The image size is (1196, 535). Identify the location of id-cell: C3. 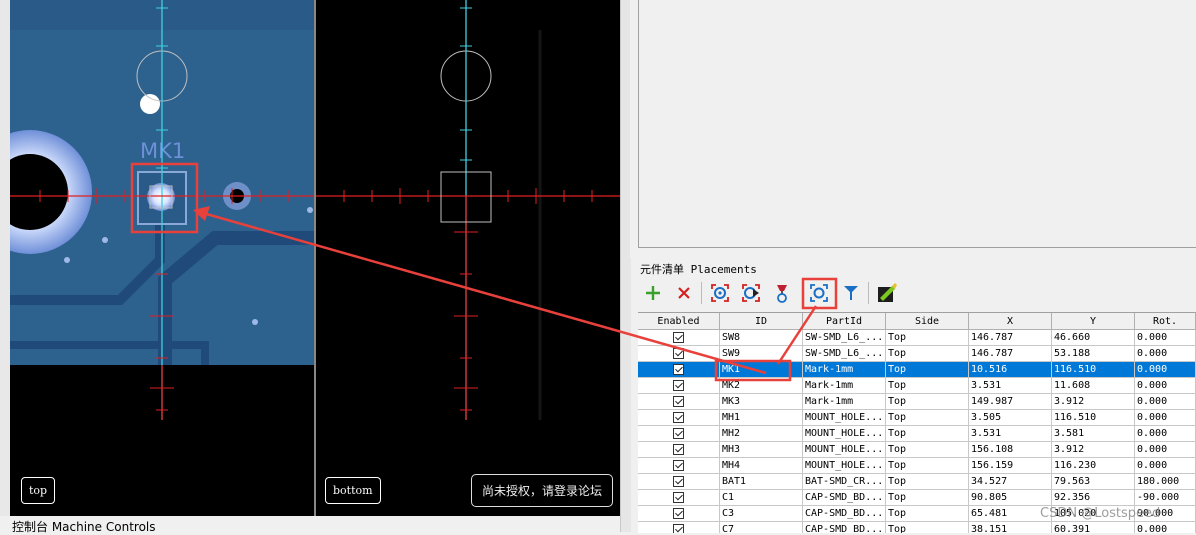
(761, 514).